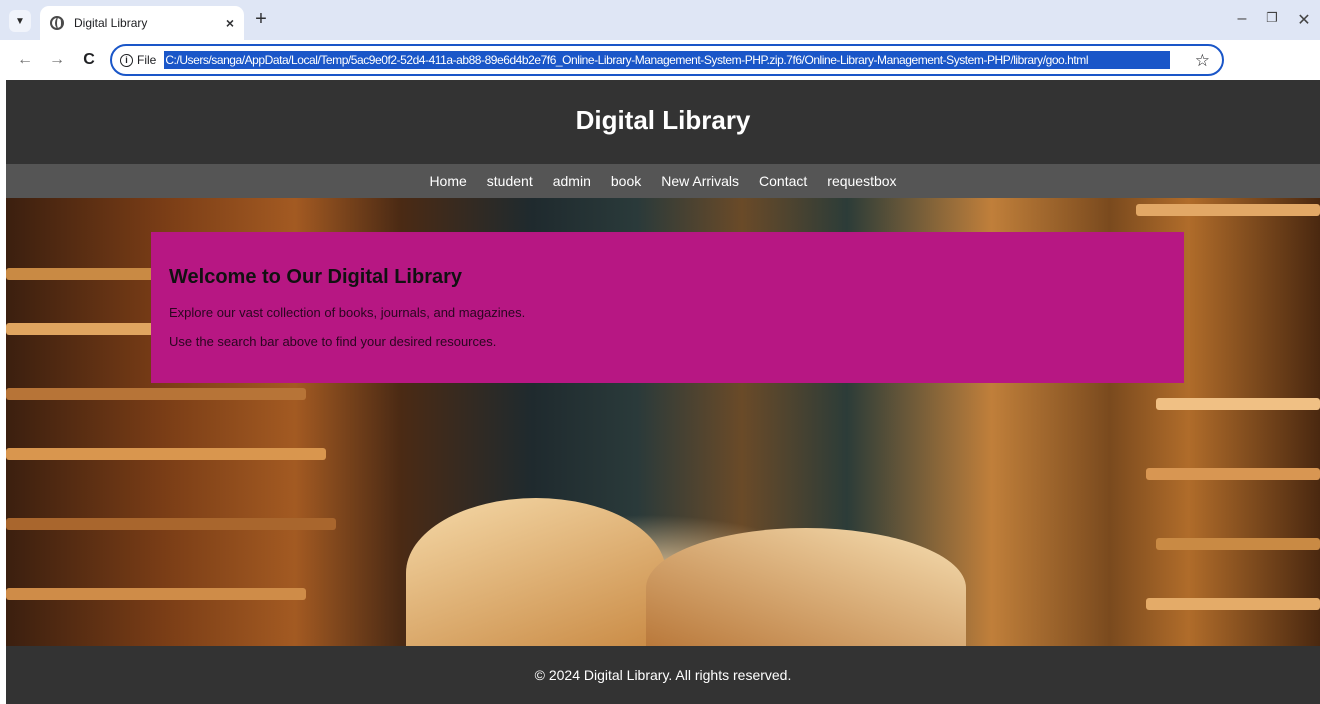 This screenshot has width=1320, height=704. I want to click on site-header: Digital Library, so click(663, 122).